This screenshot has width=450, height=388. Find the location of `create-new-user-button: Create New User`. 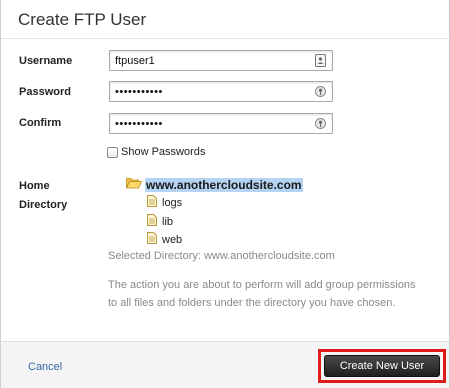

create-new-user-button: Create New User is located at coordinates (382, 366).